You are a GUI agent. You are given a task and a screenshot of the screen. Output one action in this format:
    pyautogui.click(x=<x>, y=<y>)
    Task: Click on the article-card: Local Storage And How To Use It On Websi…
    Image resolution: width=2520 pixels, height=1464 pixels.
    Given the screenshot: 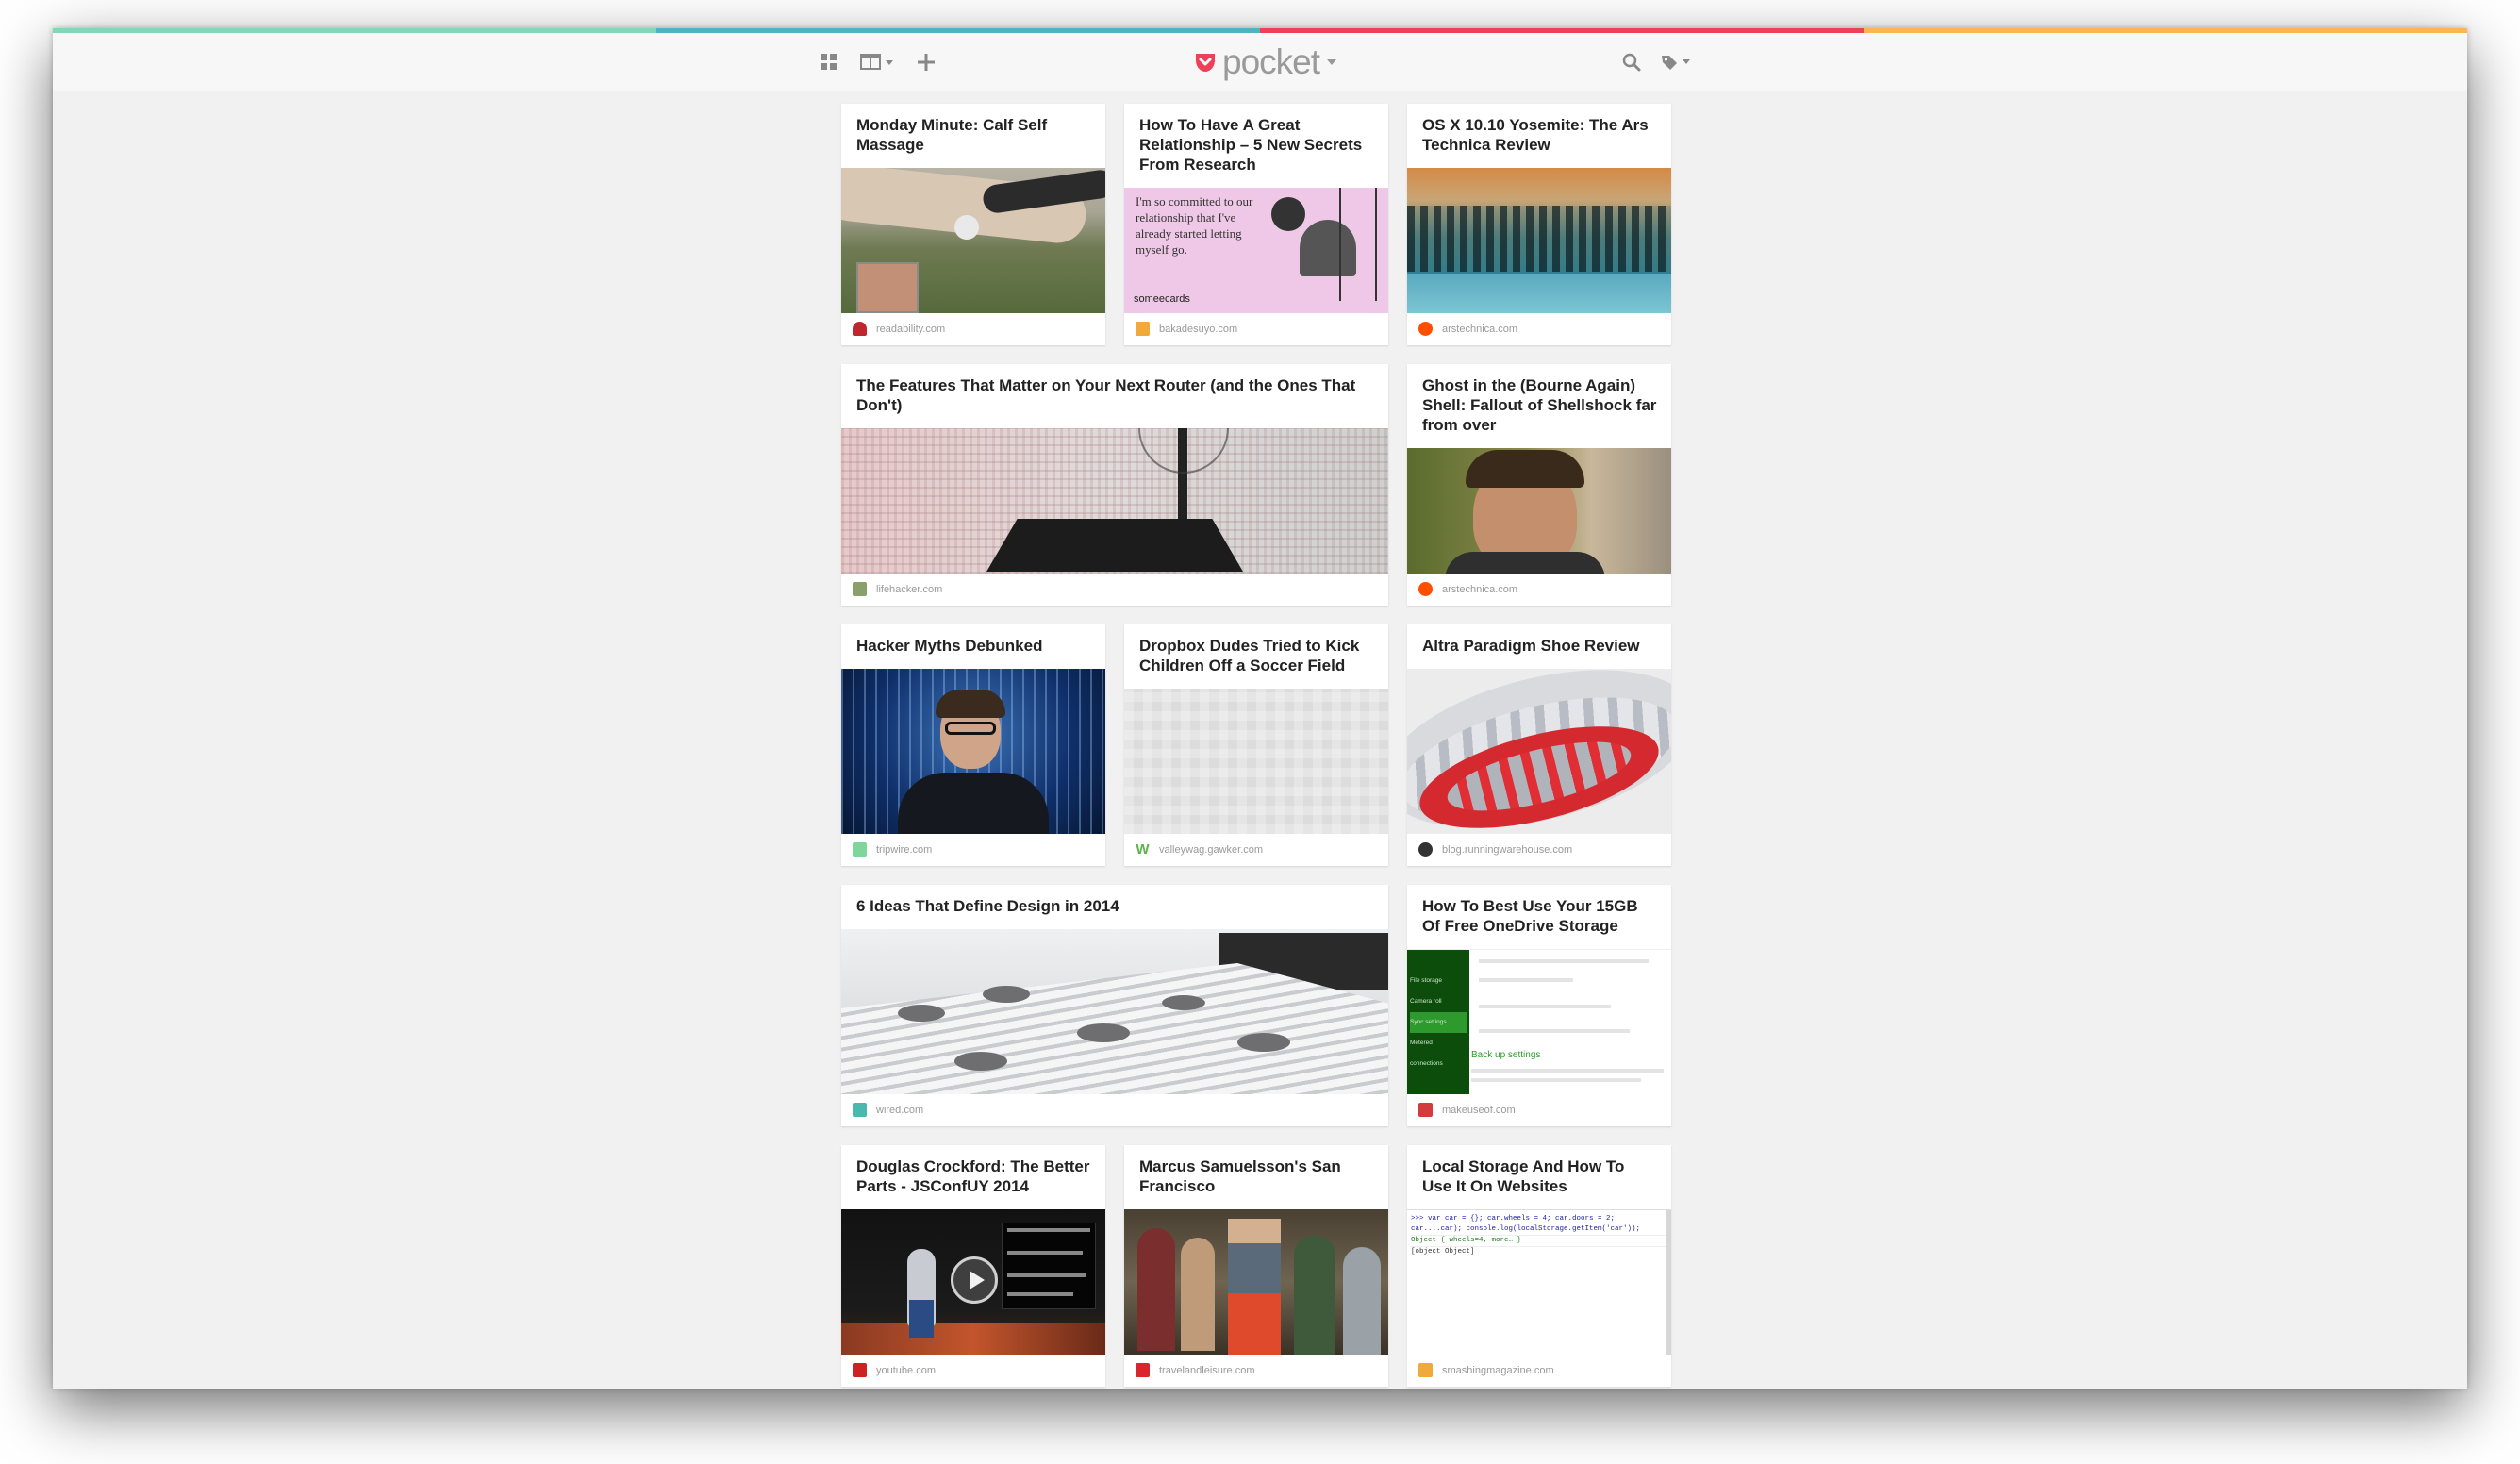 What is the action you would take?
    pyautogui.click(x=1539, y=1266)
    